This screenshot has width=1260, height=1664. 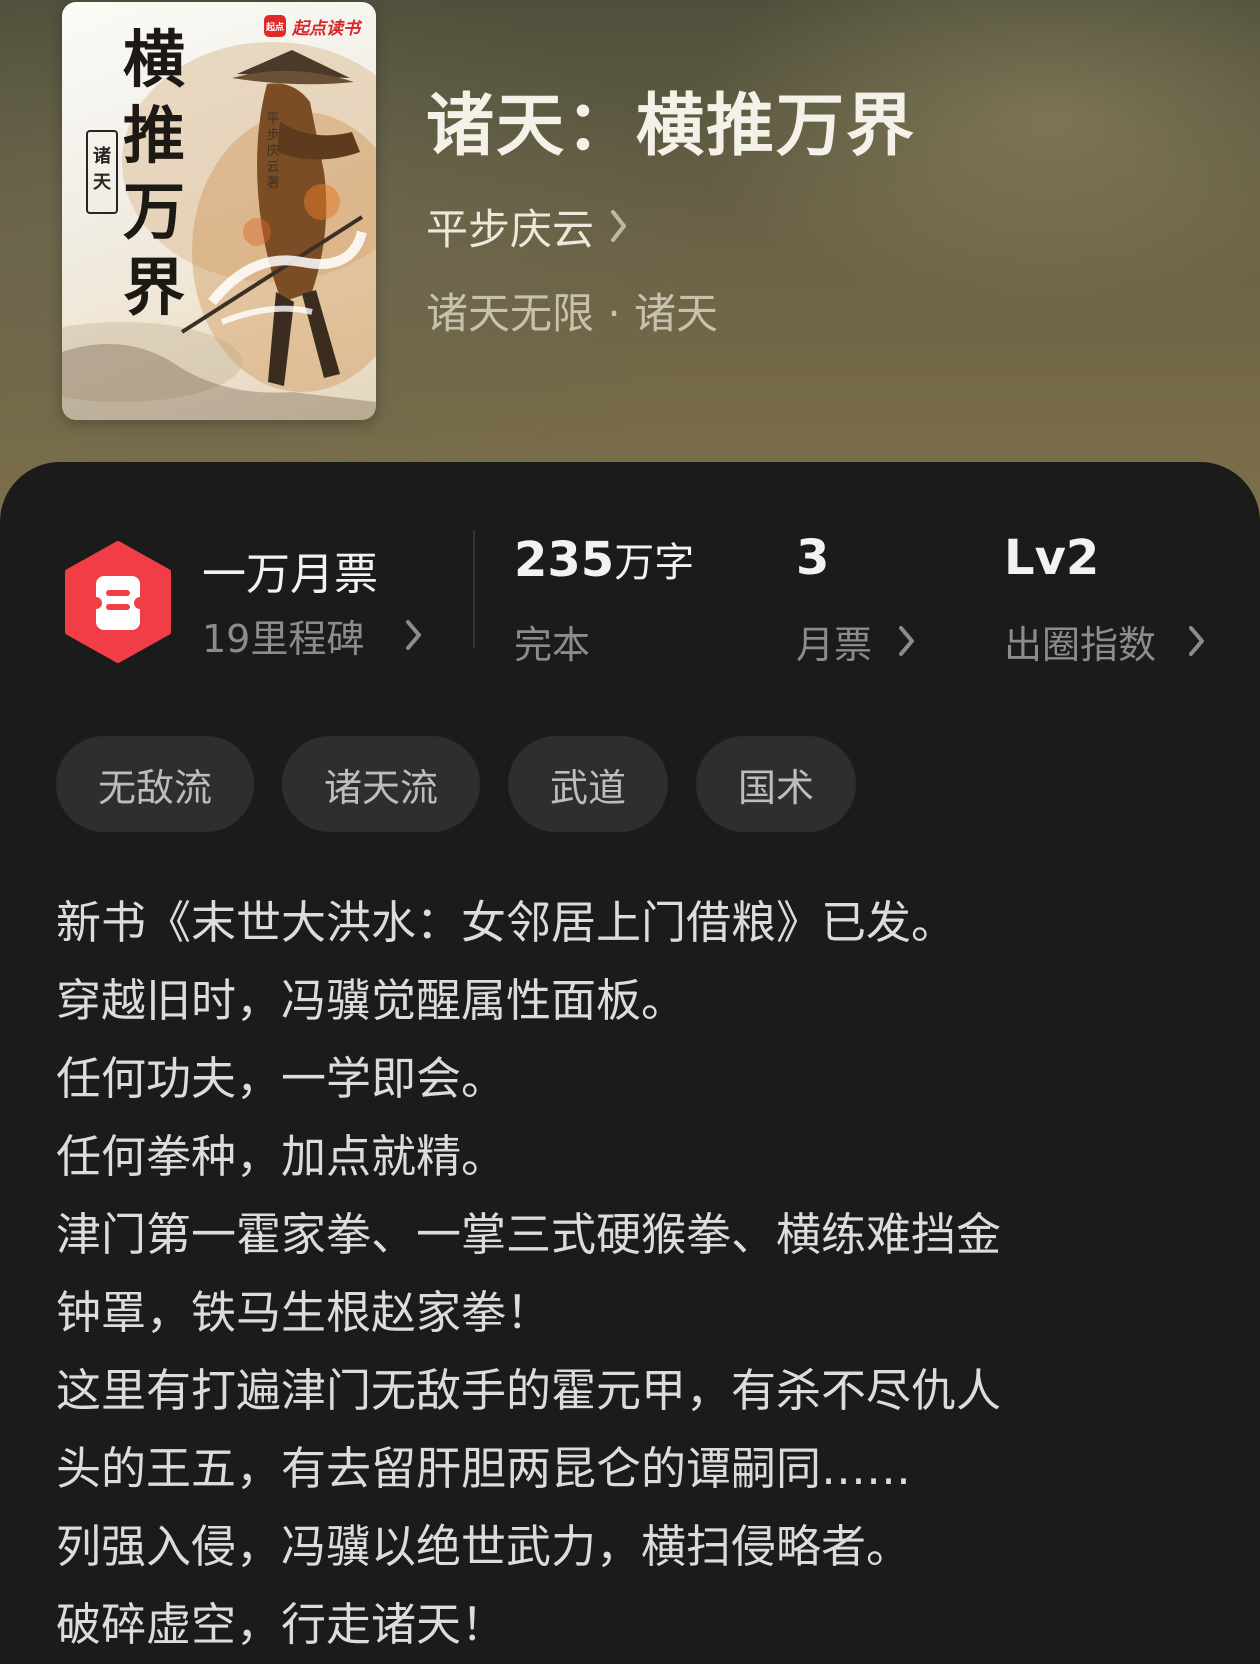 I want to click on monthly-ticket-icon, so click(x=118, y=602).